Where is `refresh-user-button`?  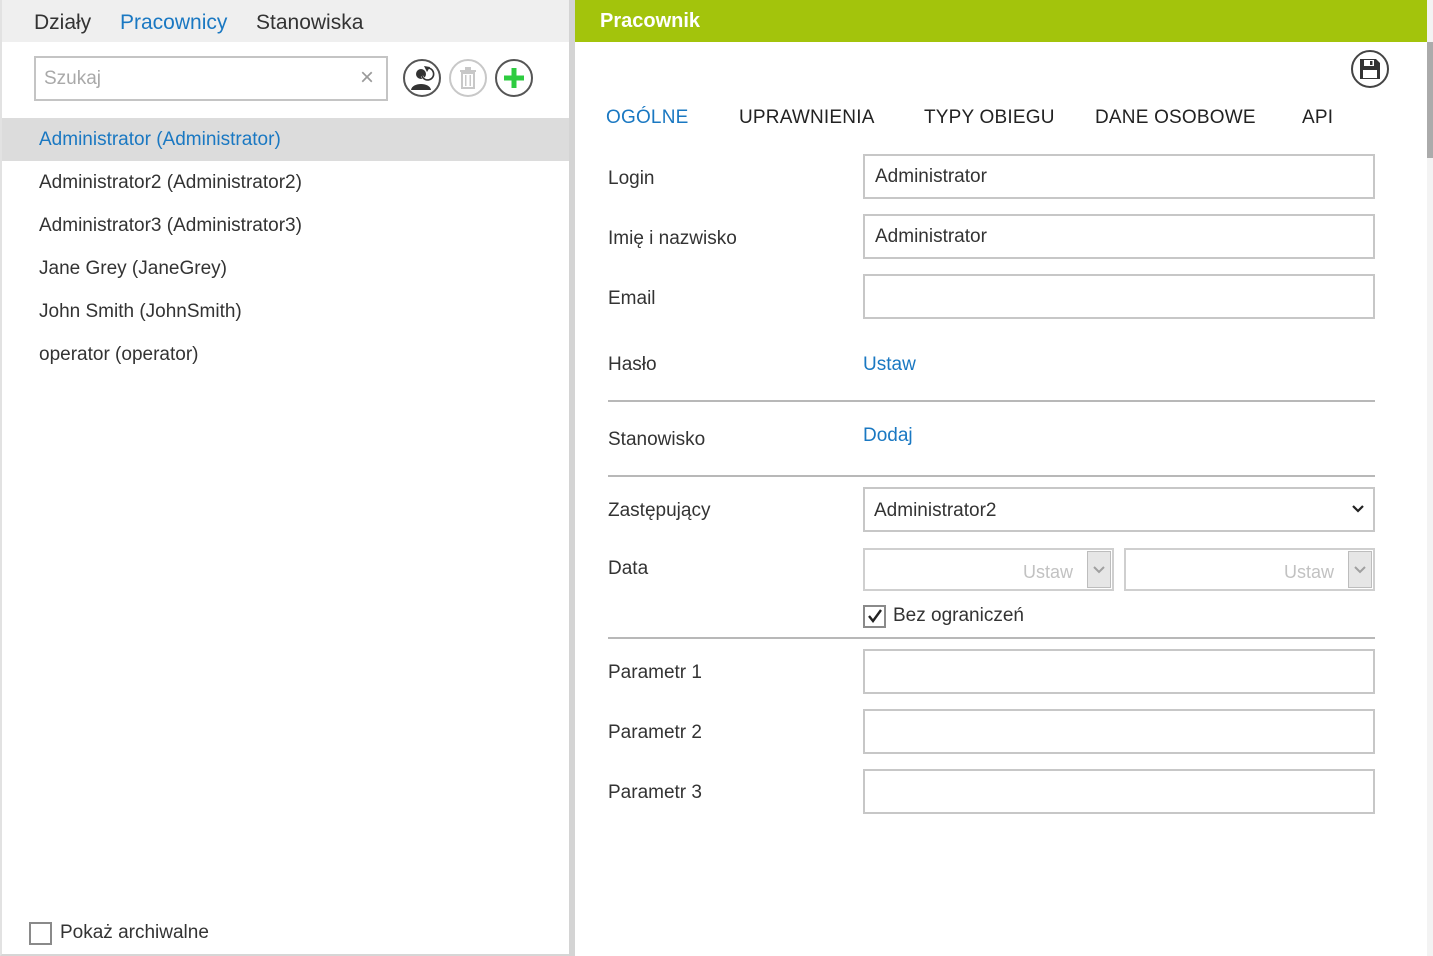 refresh-user-button is located at coordinates (422, 78).